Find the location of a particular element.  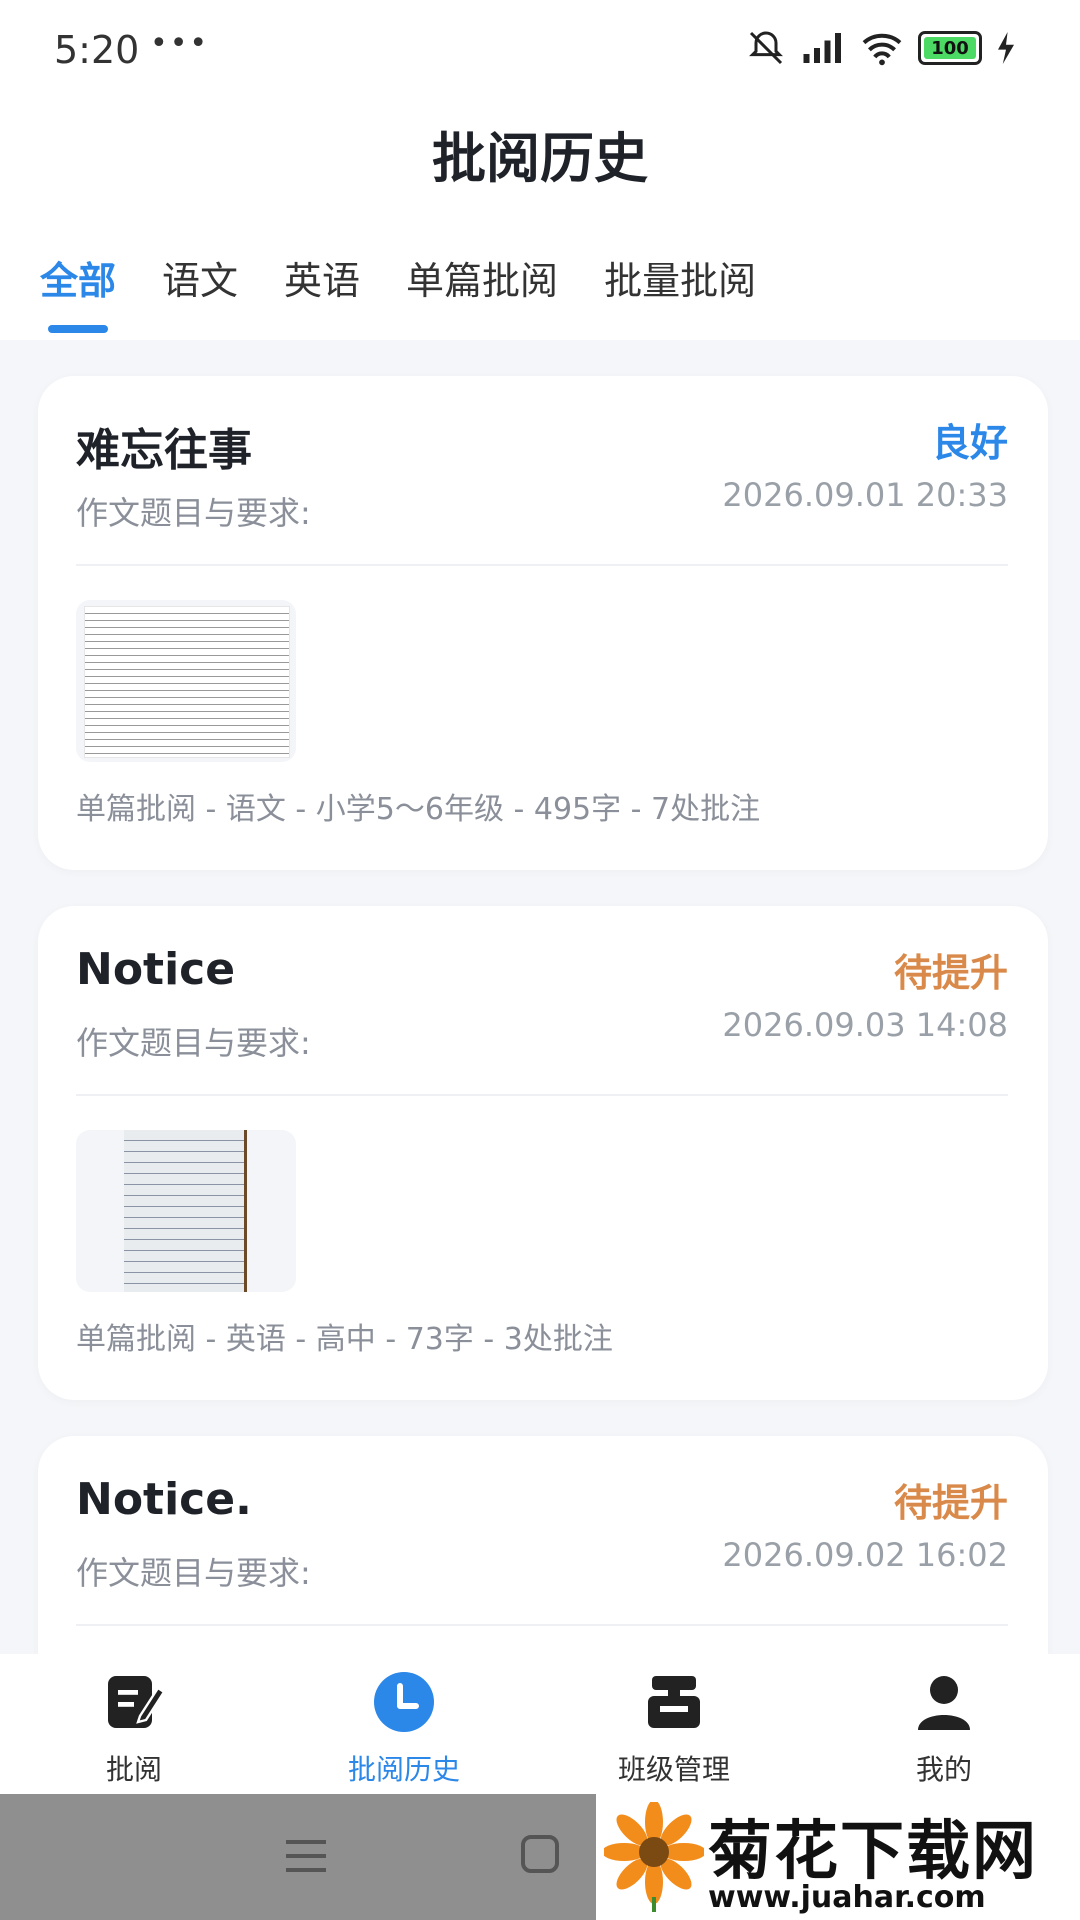

nav-label: 批阅历史 is located at coordinates (403, 1769).